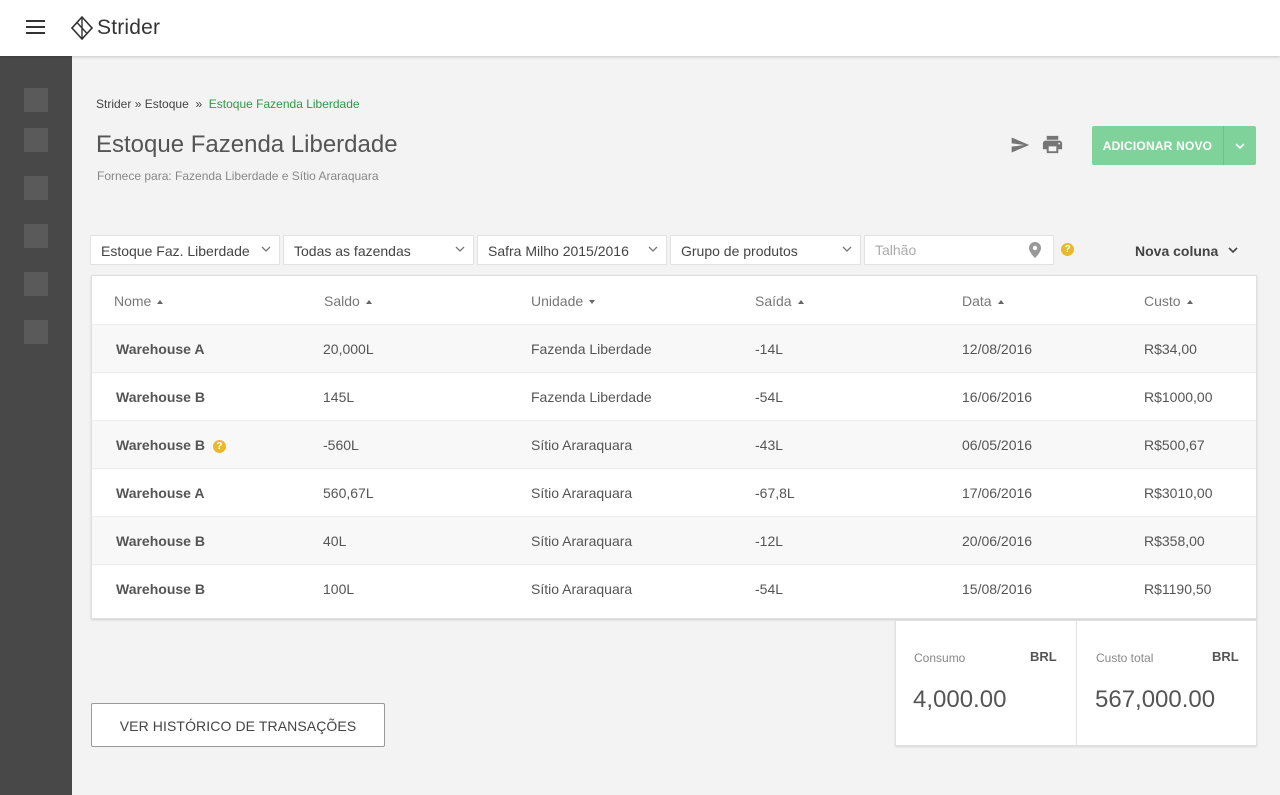 The image size is (1280, 795). I want to click on cell-saida: -43L, so click(769, 445).